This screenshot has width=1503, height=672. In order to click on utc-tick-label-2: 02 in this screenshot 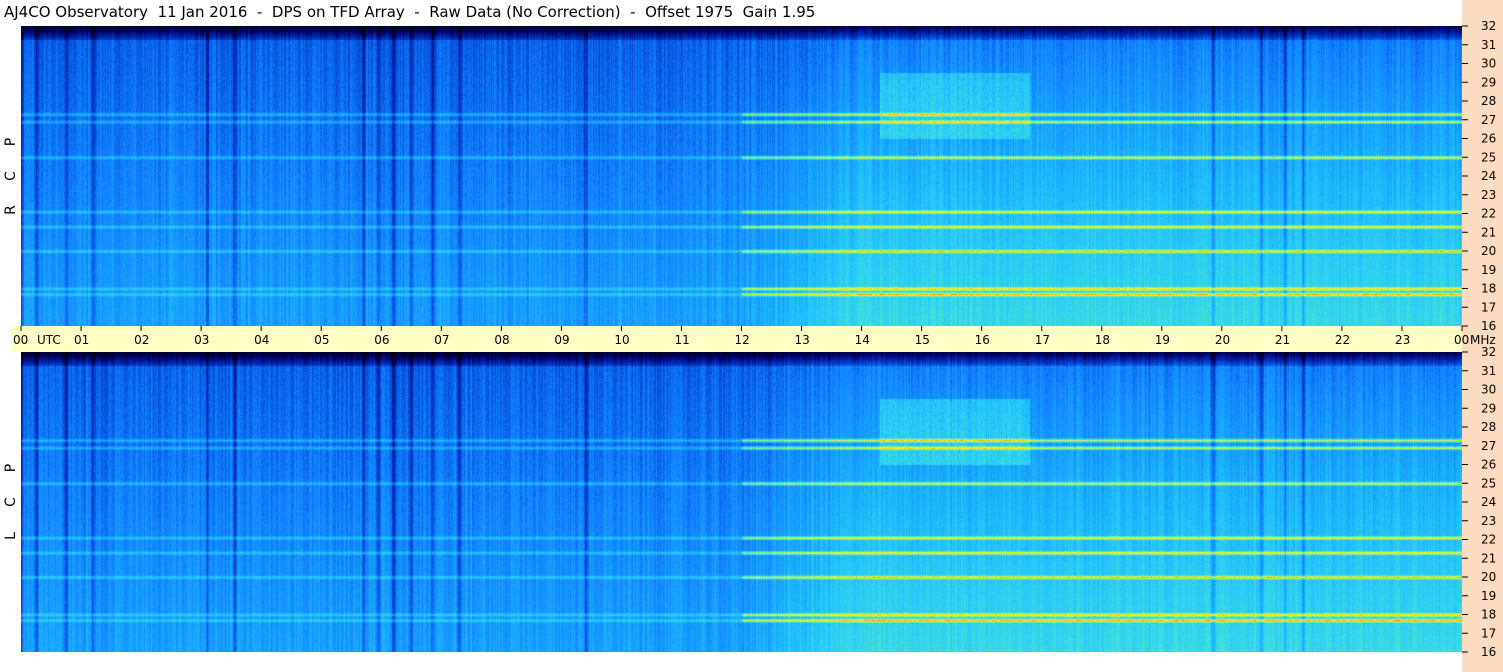, I will do `click(141, 340)`.